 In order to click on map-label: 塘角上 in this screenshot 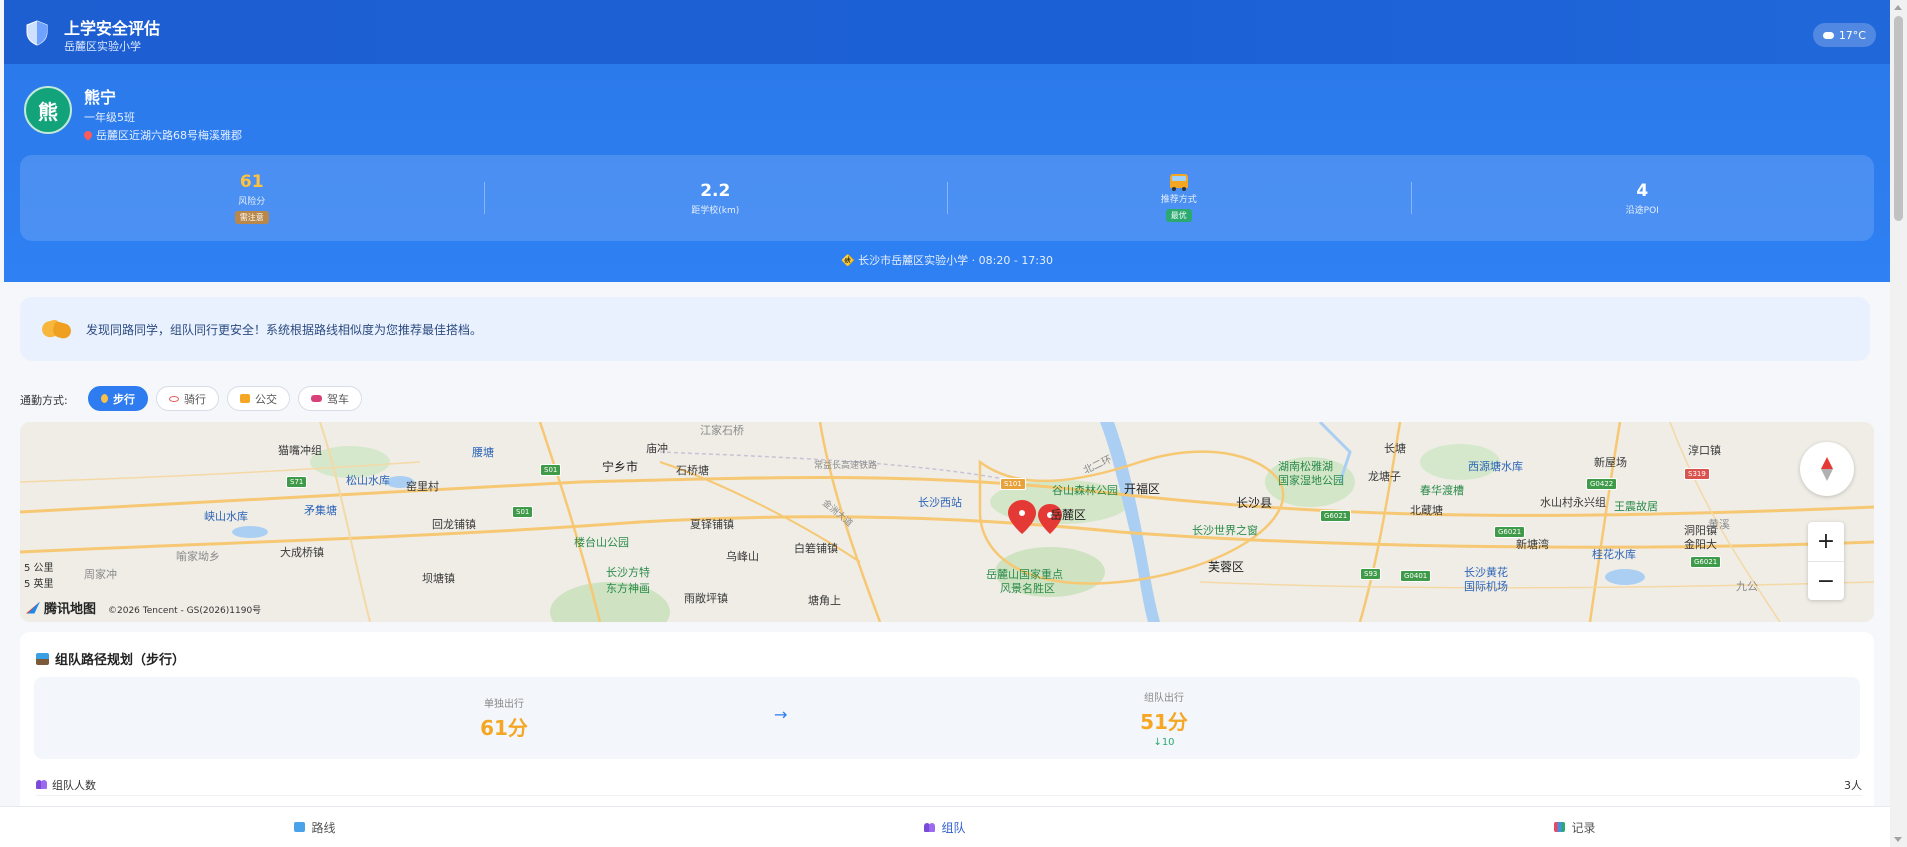, I will do `click(824, 600)`.